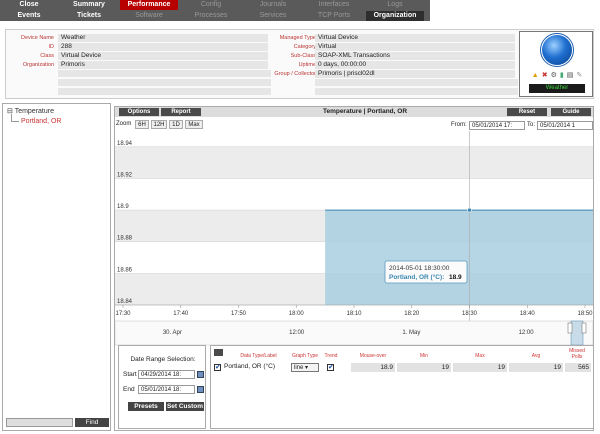  Describe the element at coordinates (373, 367) in the screenshot. I see `mouse-over-value: 18.9` at that location.